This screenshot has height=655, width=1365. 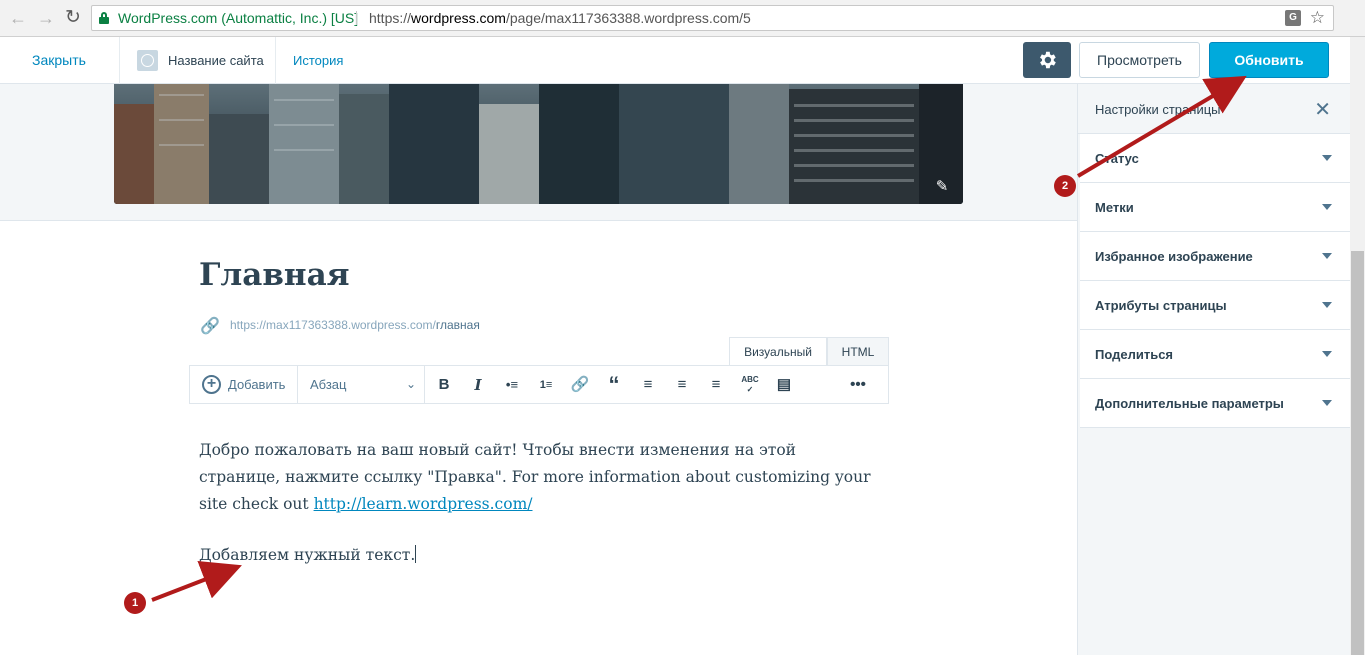 What do you see at coordinates (1215, 158) in the screenshot?
I see `sidebar-item-status: Статус` at bounding box center [1215, 158].